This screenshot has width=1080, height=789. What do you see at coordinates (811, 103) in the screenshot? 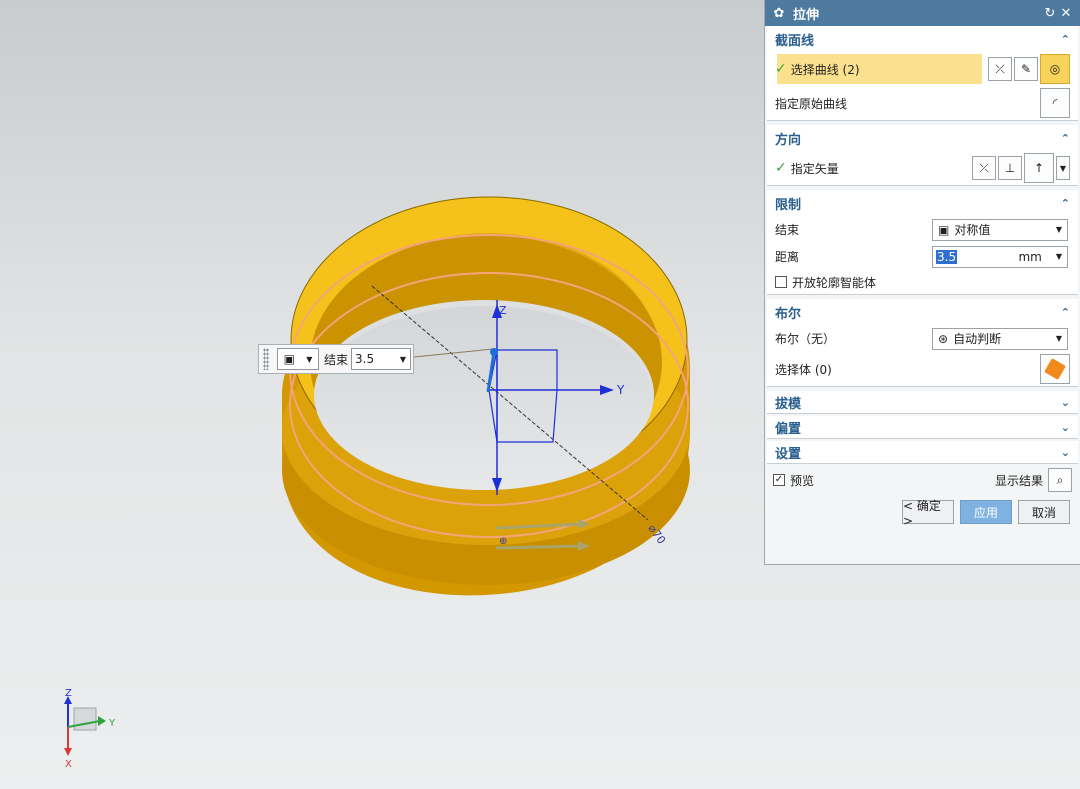
I see `specify-original-curve-label: 指定原始曲线` at bounding box center [811, 103].